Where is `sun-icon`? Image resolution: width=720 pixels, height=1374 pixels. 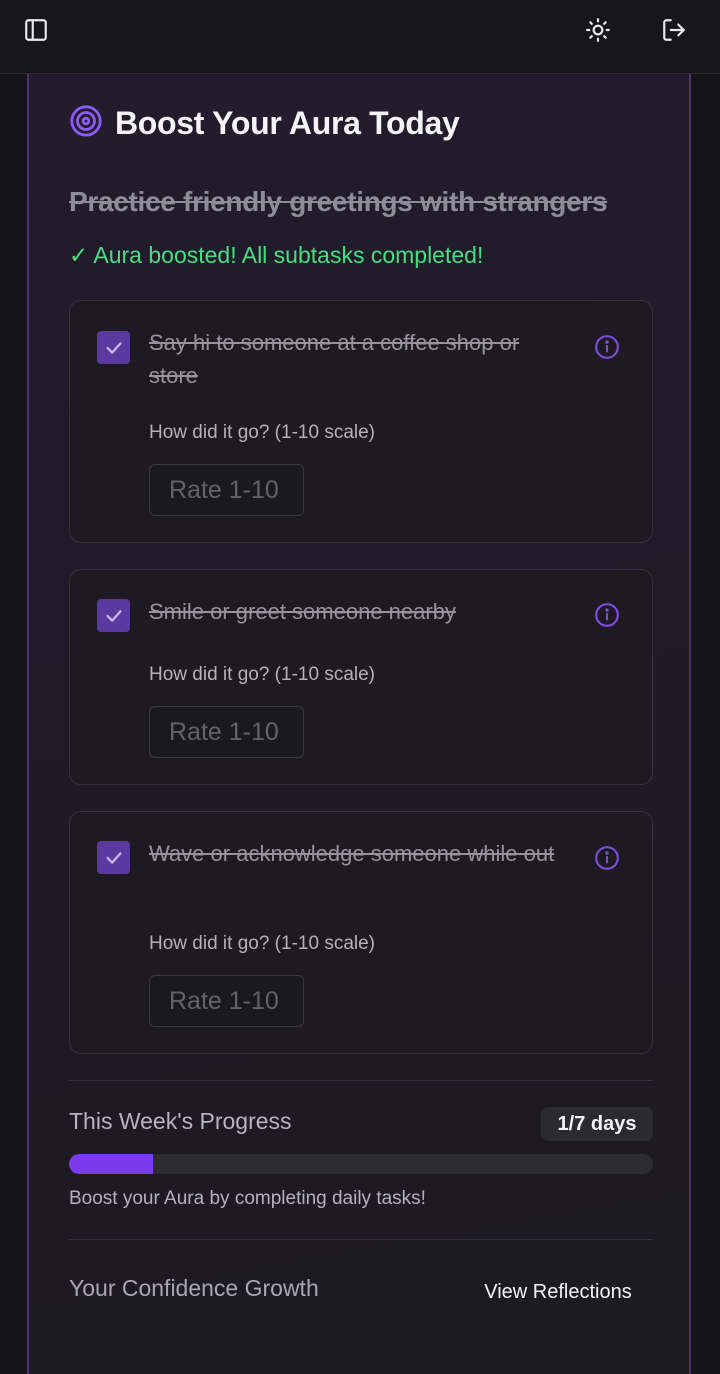 sun-icon is located at coordinates (598, 30).